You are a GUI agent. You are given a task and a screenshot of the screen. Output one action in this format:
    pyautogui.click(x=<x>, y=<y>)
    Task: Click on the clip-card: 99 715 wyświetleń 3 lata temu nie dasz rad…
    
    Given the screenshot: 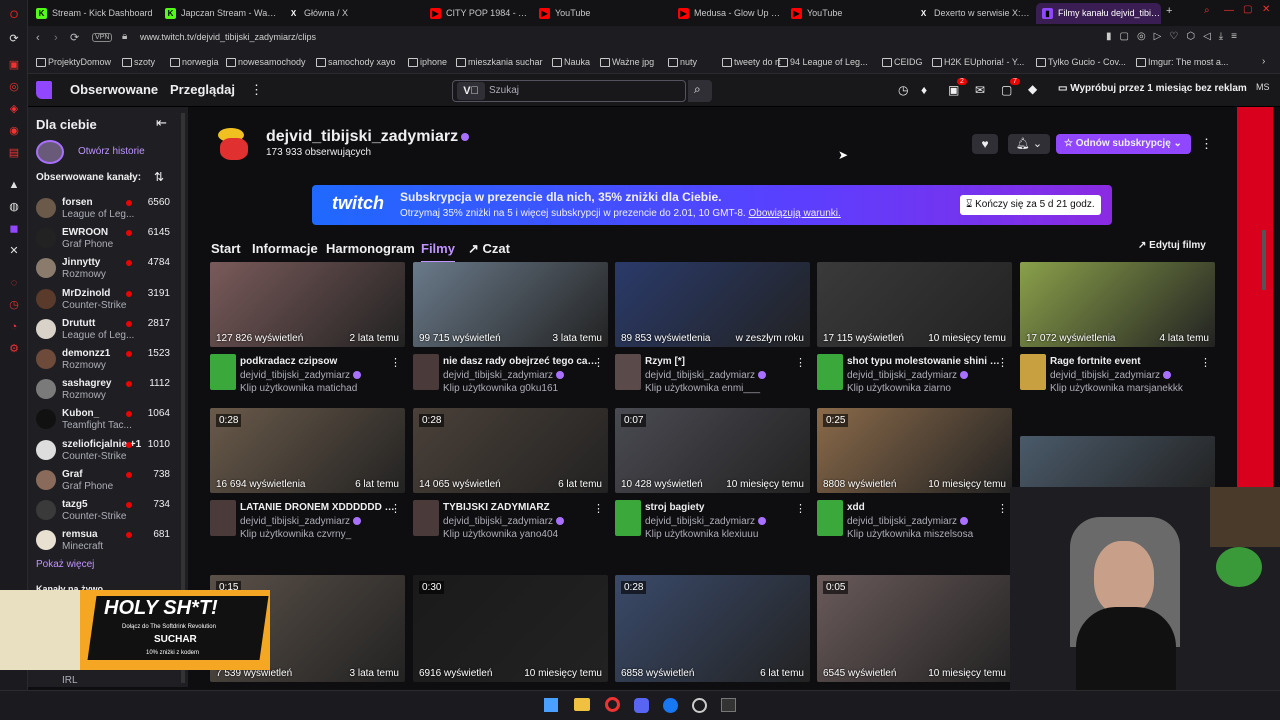 What is the action you would take?
    pyautogui.click(x=510, y=334)
    